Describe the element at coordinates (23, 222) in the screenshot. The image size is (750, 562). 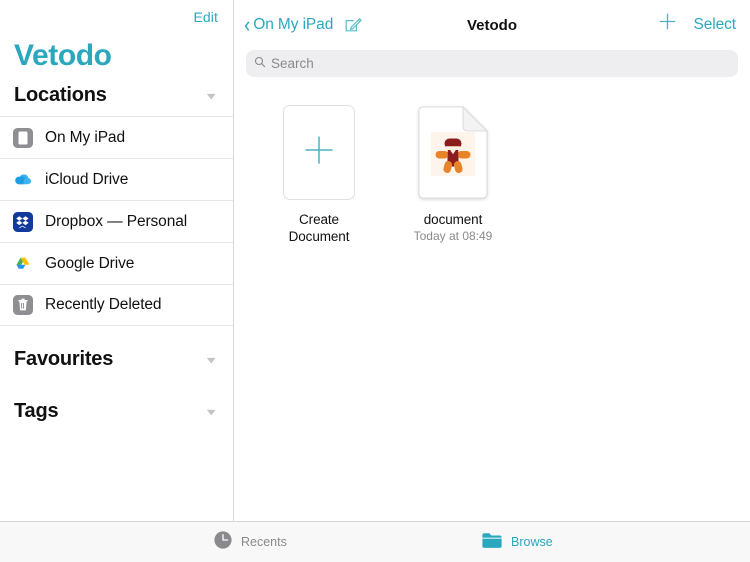
I see `dropbox-icon` at that location.